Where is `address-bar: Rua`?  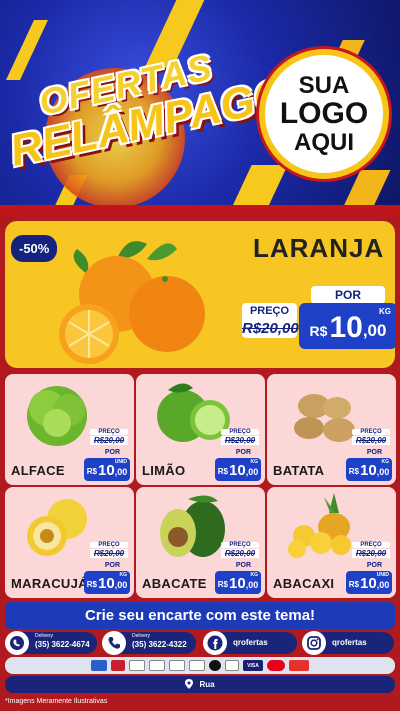 address-bar: Rua is located at coordinates (200, 684).